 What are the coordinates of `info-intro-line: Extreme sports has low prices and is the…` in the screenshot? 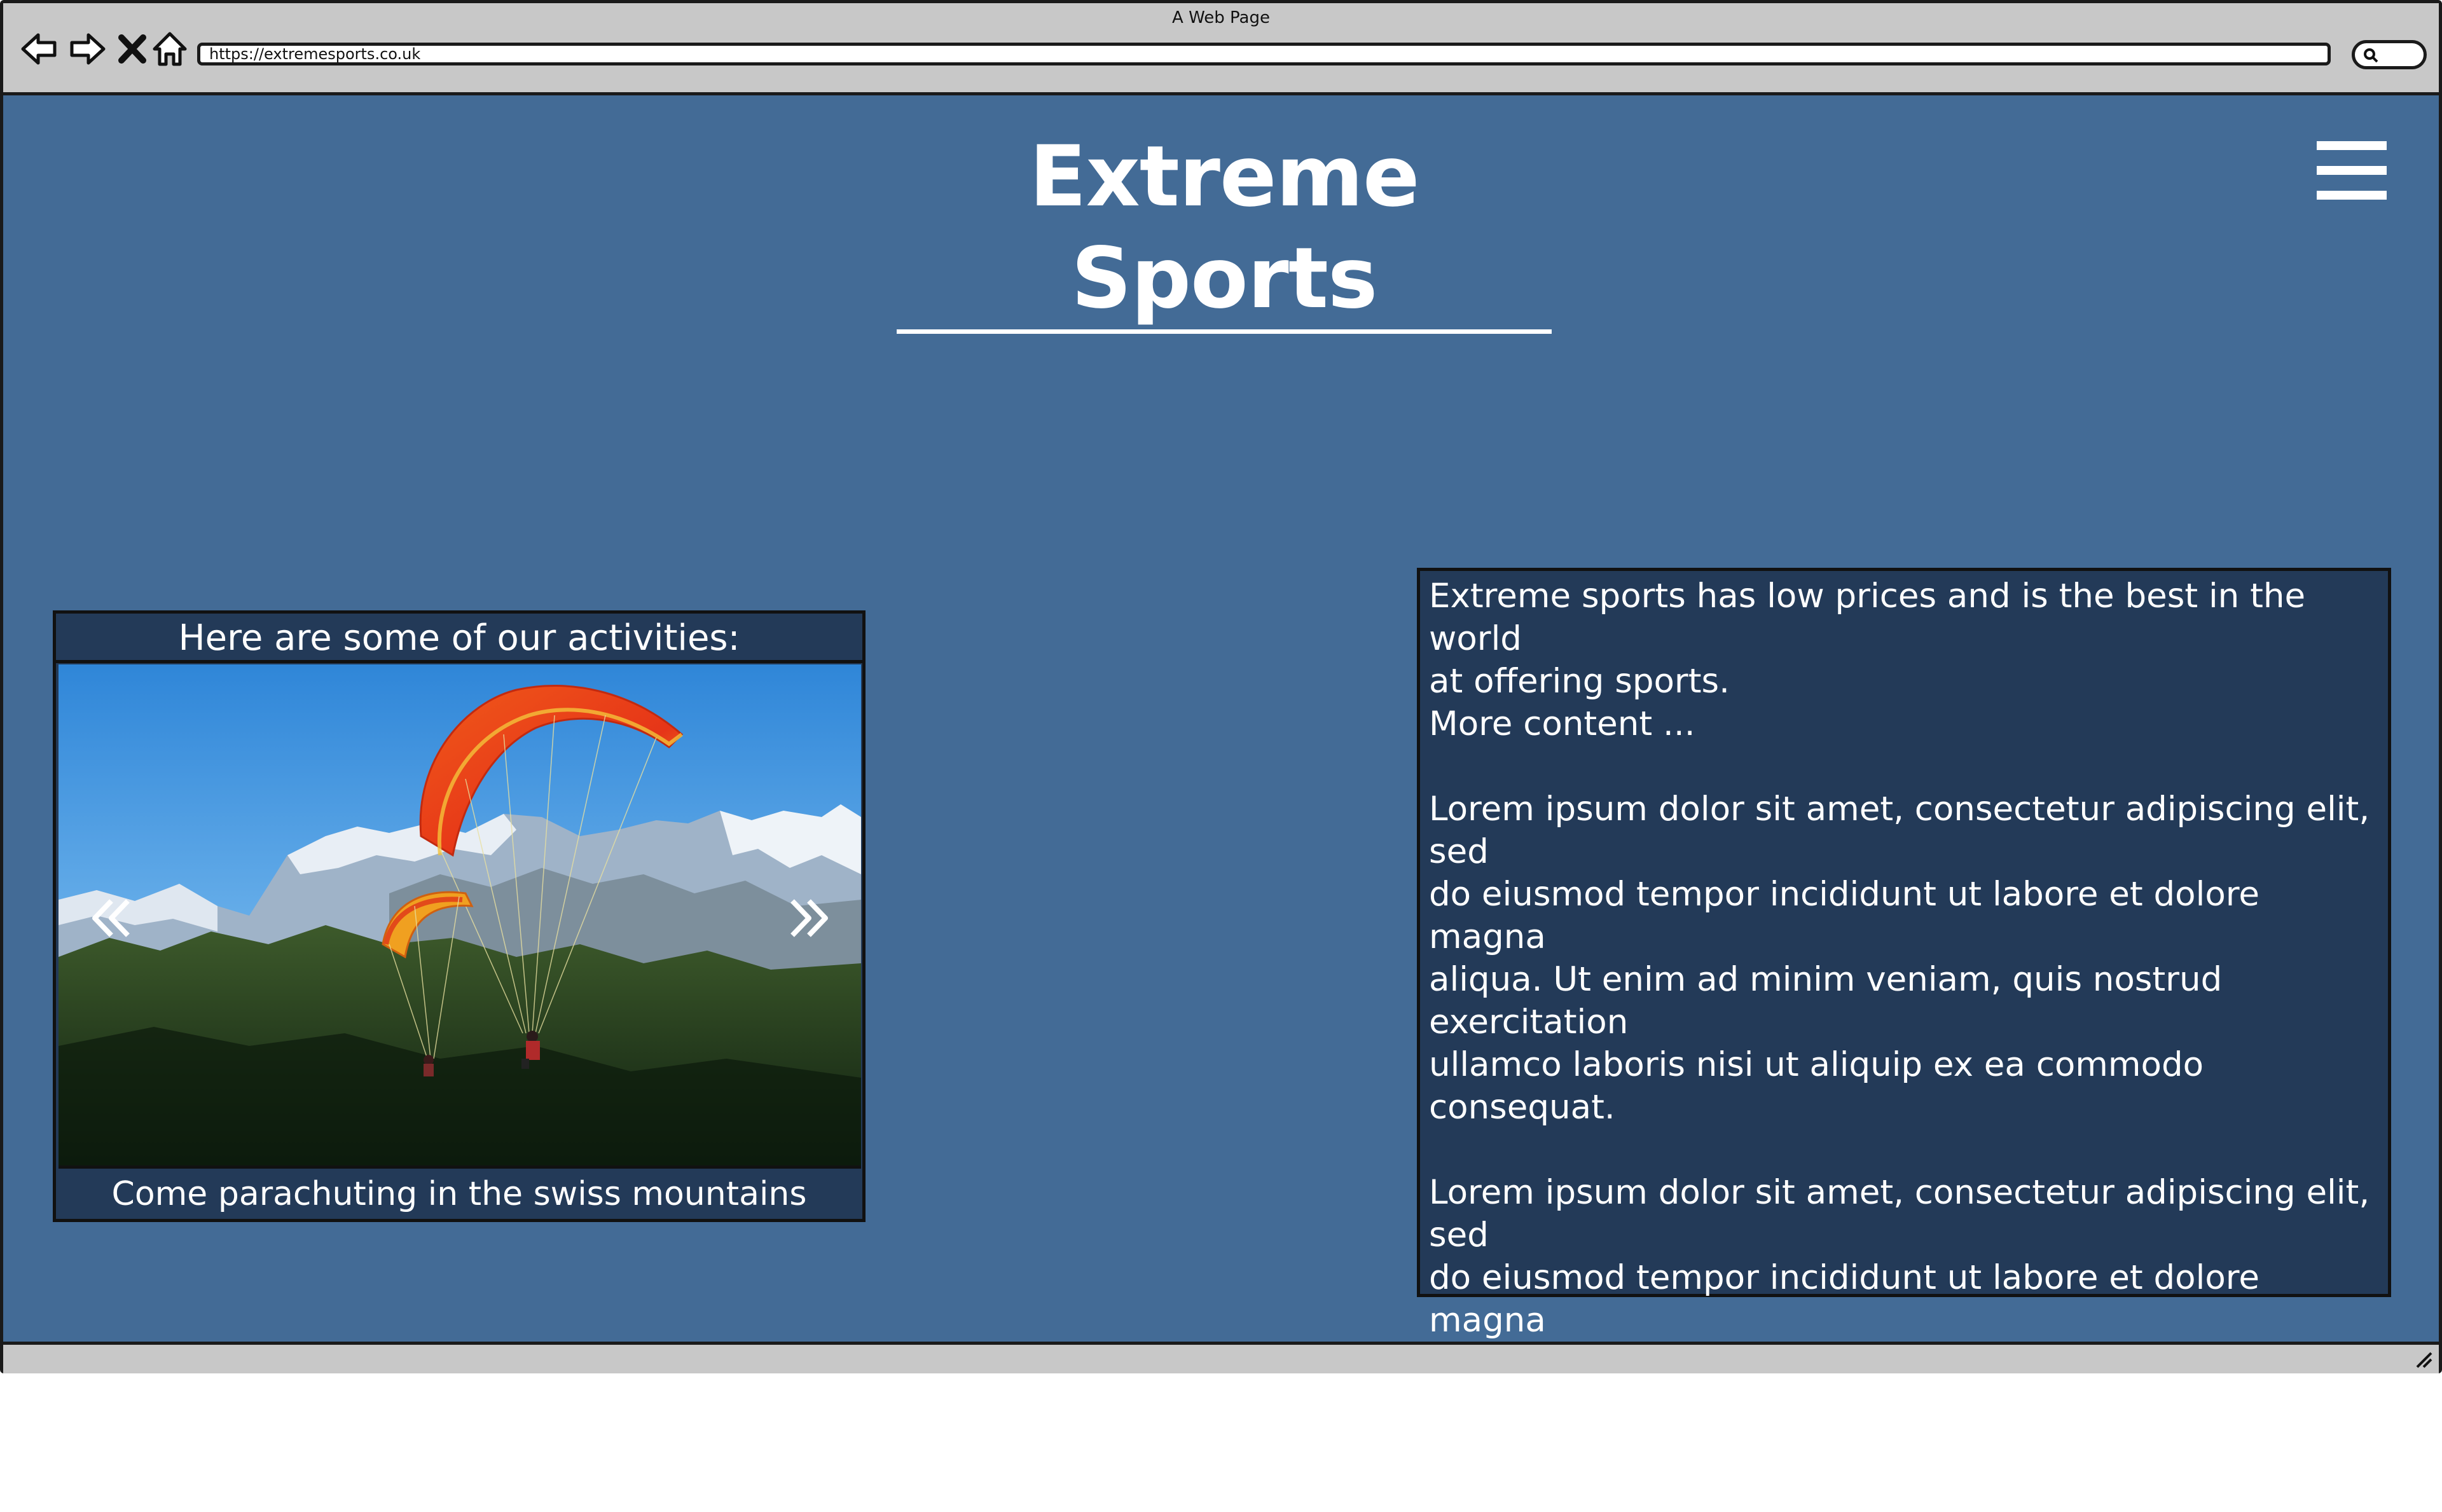 It's located at (1867, 617).